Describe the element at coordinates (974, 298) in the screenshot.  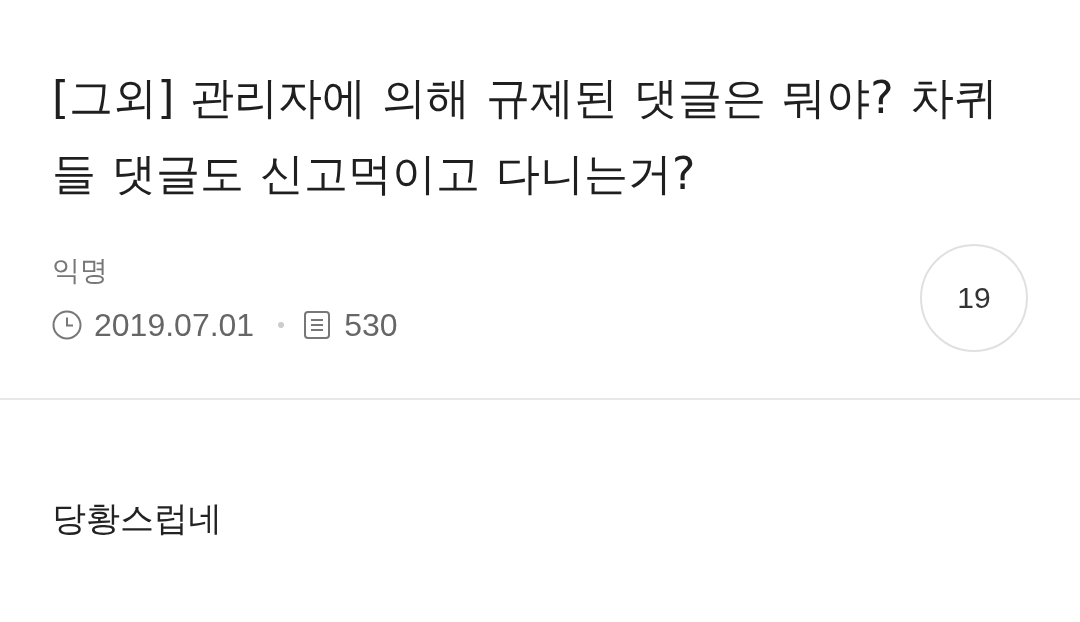
I see `comment-count-button: 19` at that location.